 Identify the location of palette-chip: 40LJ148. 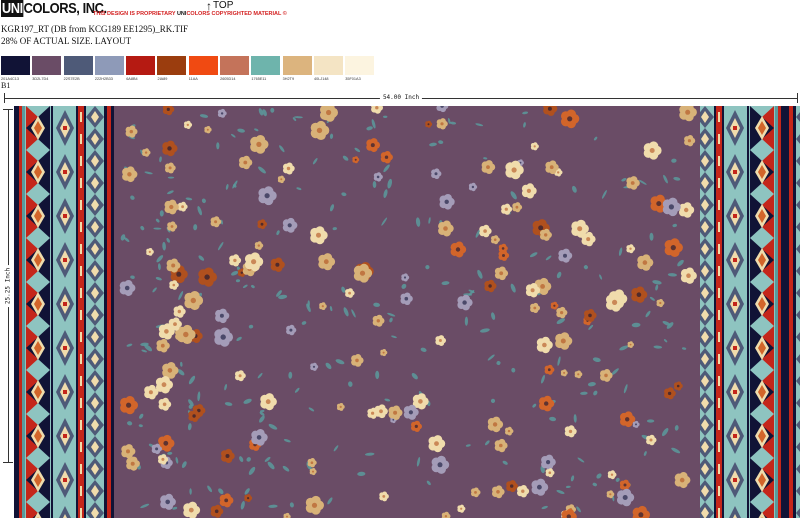
(328, 68).